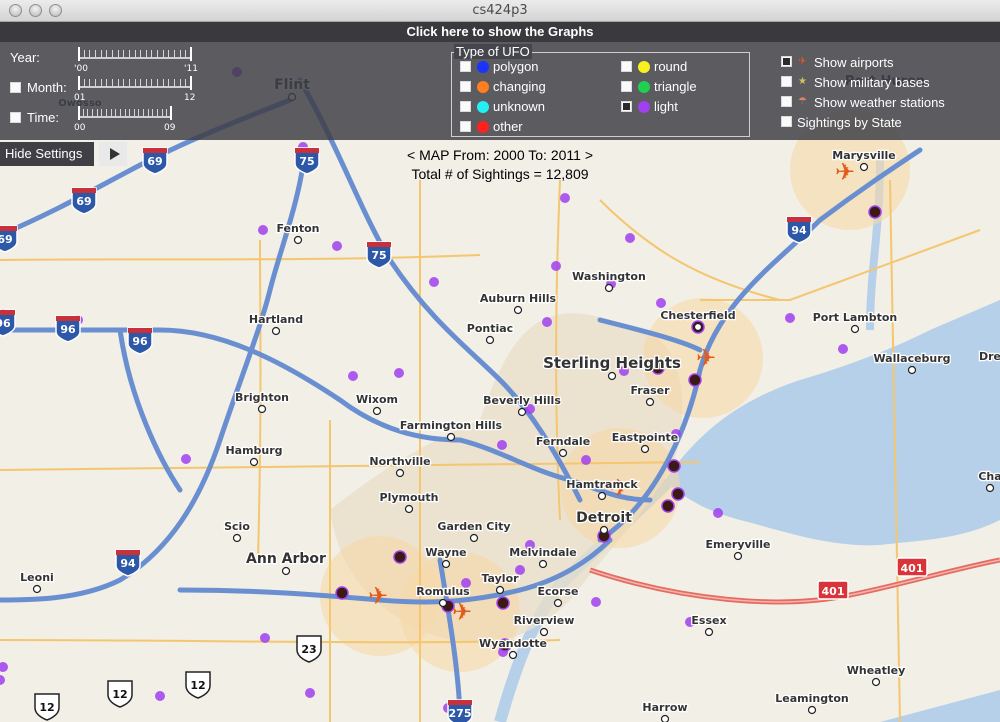  Describe the element at coordinates (500, 174) in the screenshot. I see `total-sightings: Total # of Sightings = 12,809` at that location.